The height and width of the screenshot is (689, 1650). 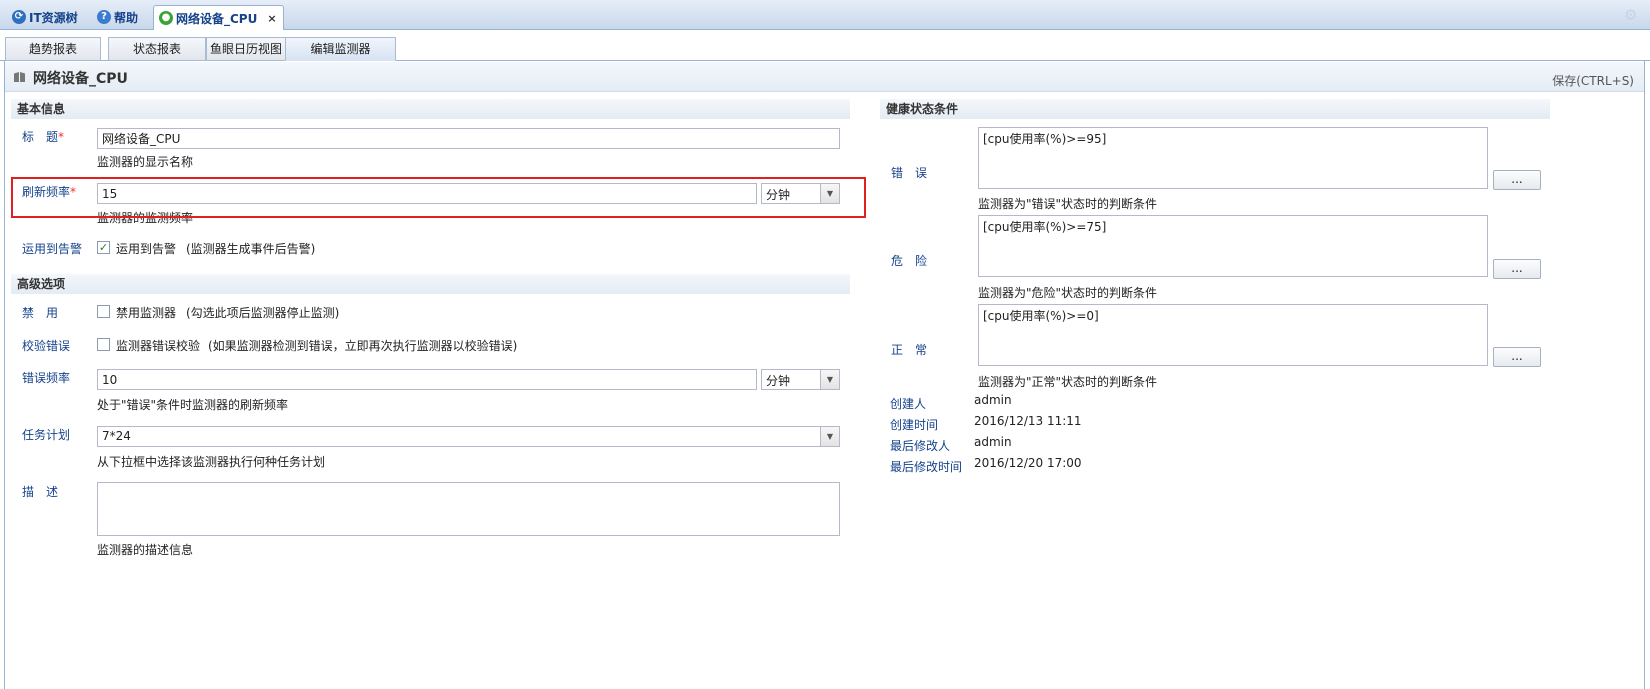 What do you see at coordinates (340, 49) in the screenshot?
I see `tab-edit-monitor: 编辑监测器` at bounding box center [340, 49].